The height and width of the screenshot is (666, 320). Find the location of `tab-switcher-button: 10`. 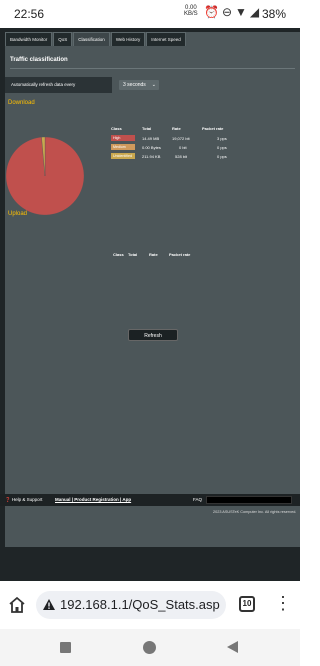

tab-switcher-button: 10 is located at coordinates (247, 604).